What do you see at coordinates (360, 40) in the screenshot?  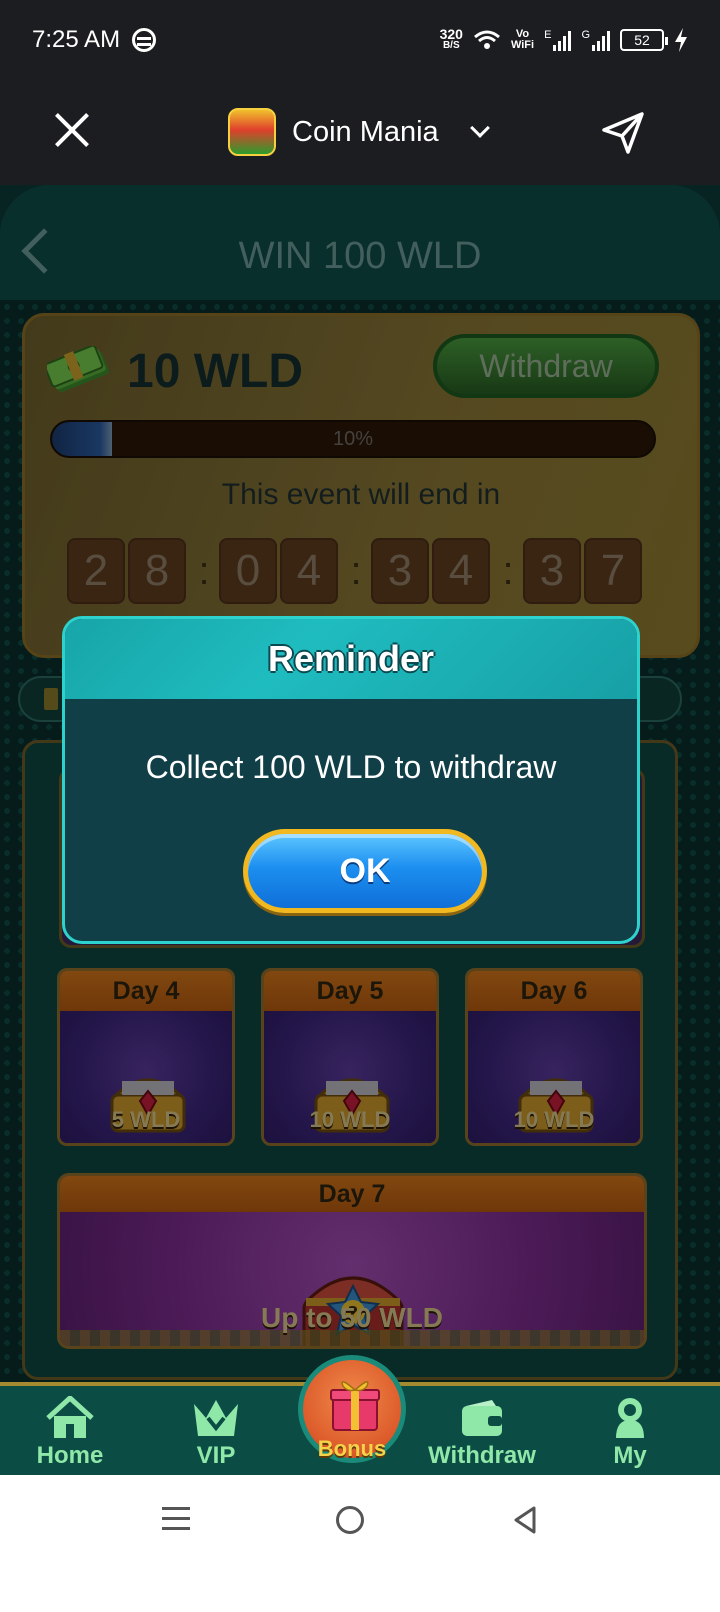 I see `status-bar: 7:25 AM 320 B/S Vo WiFi E G 52` at bounding box center [360, 40].